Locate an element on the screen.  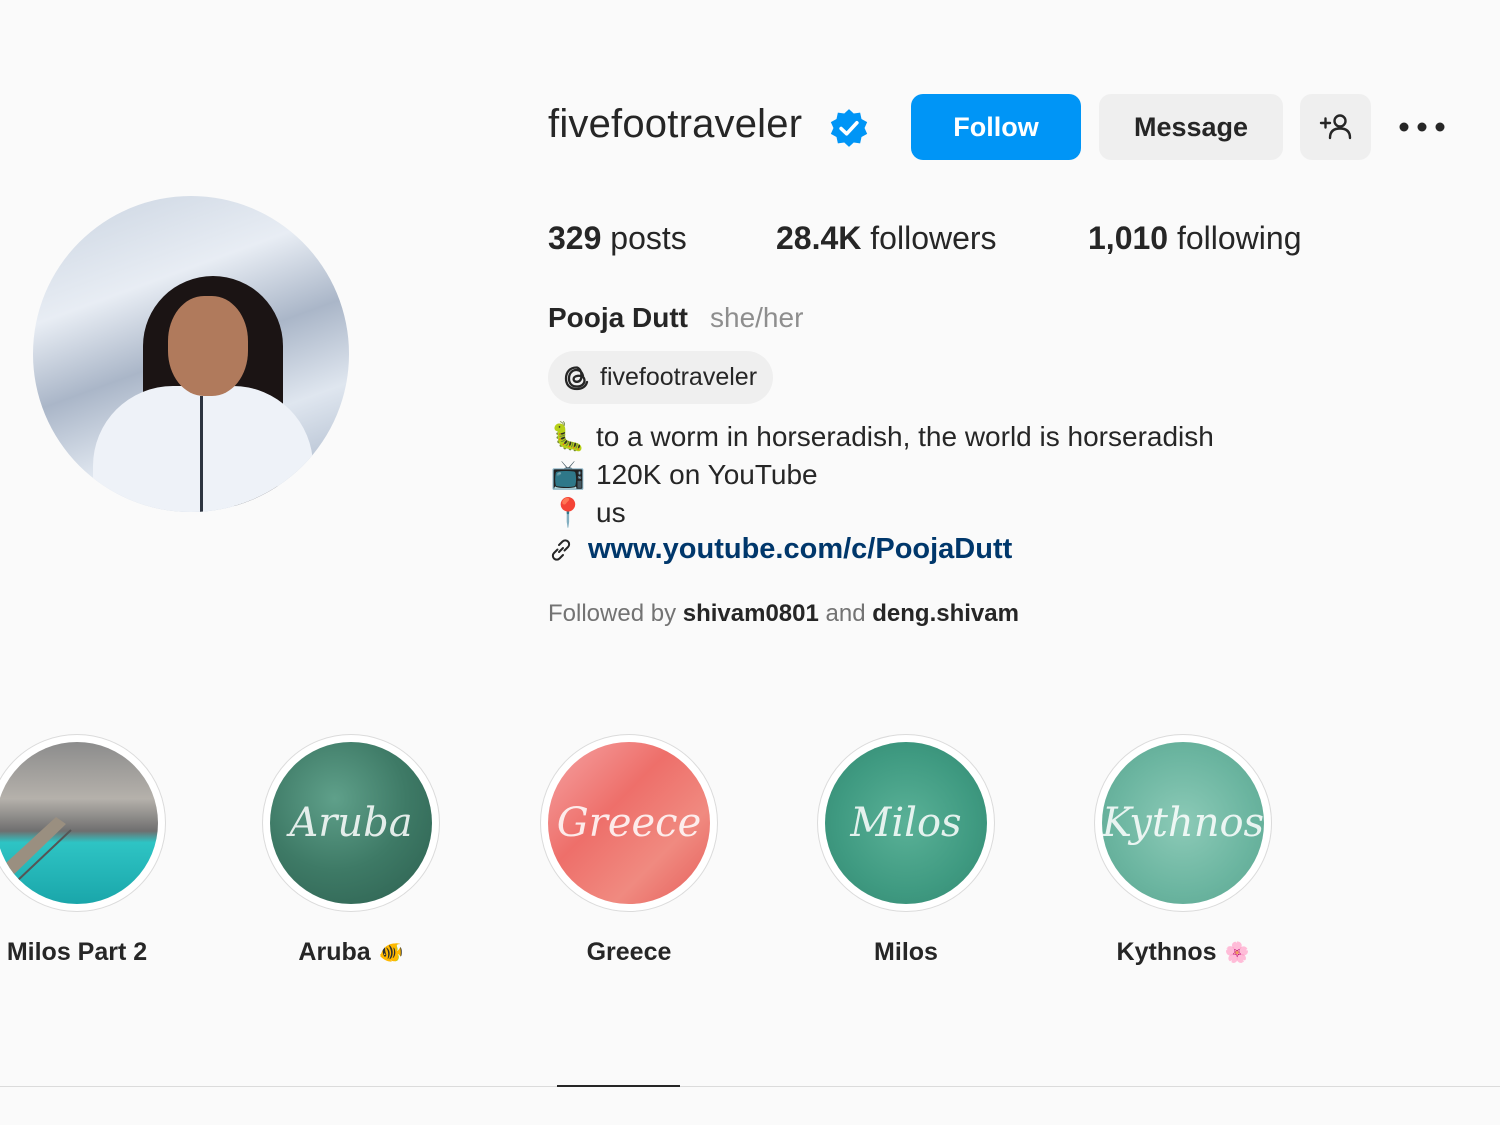
highlight-item: Greece Greece is located at coordinates (629, 850).